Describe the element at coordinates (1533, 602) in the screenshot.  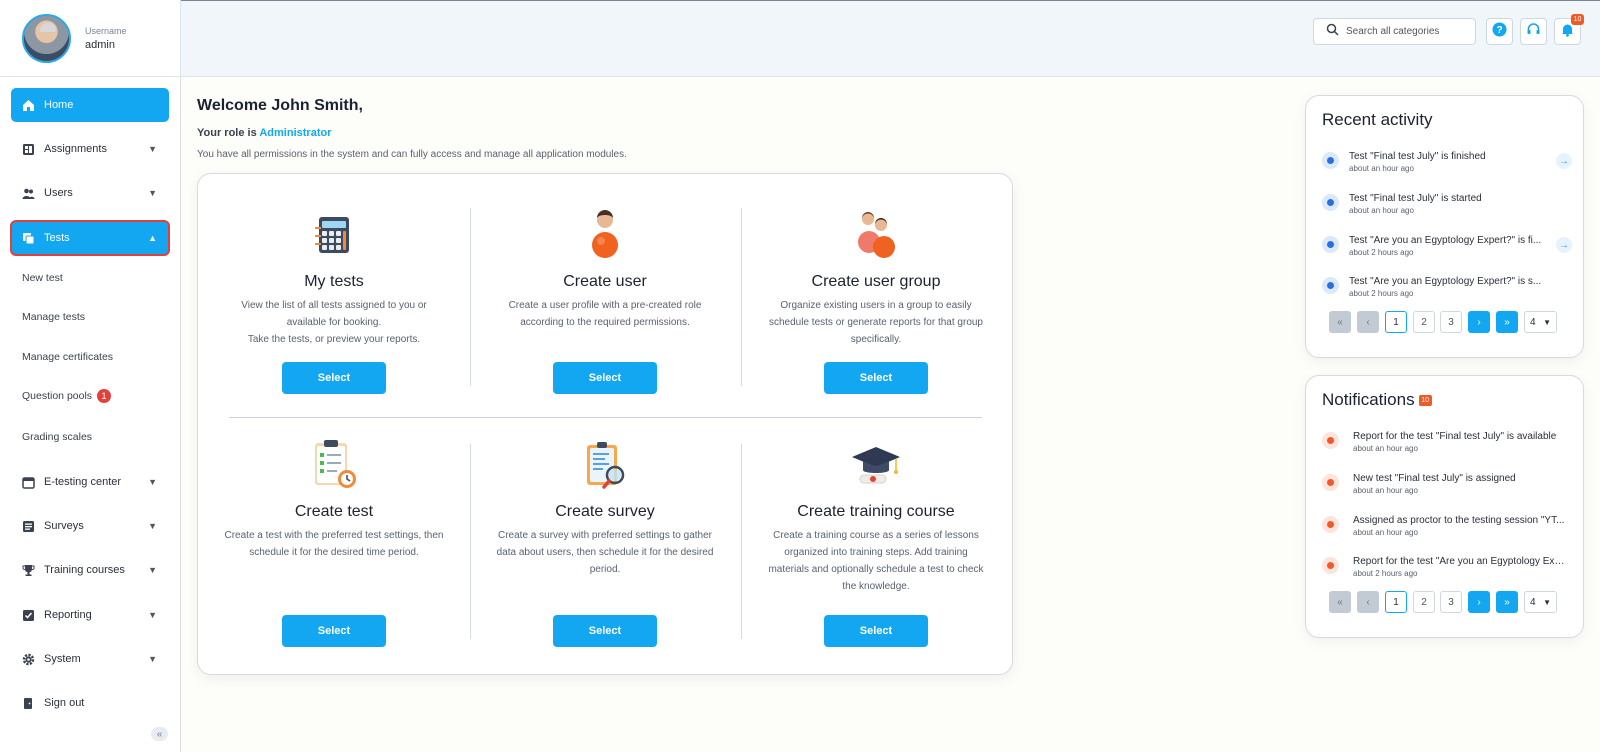
I see `page-size-value: 4` at that location.